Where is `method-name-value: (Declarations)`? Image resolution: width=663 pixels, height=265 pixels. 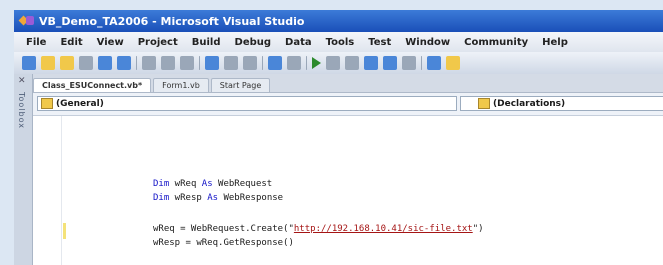 method-name-value: (Declarations) is located at coordinates (529, 103).